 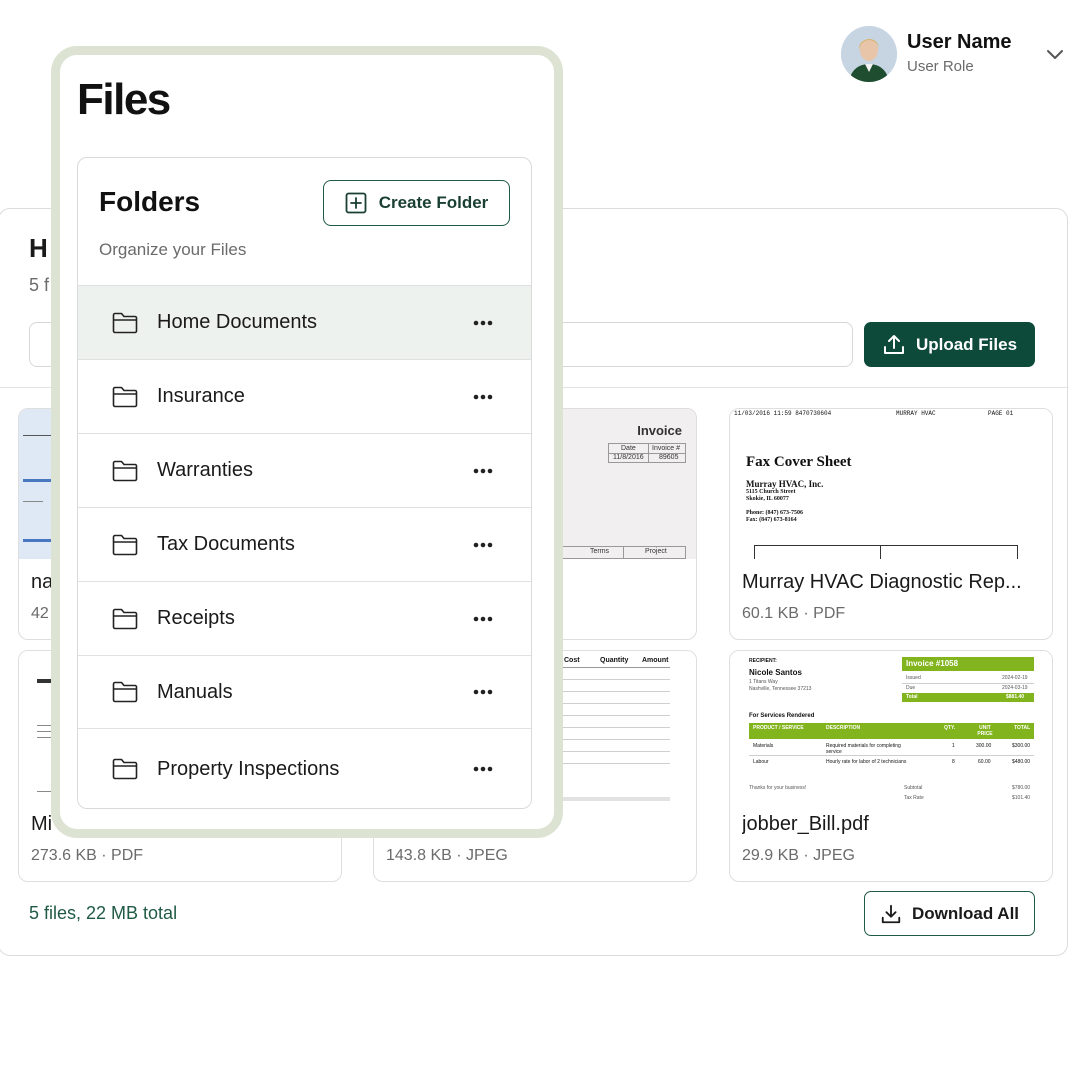 I want to click on file-name: jobber_Bill.pdf, so click(x=805, y=824).